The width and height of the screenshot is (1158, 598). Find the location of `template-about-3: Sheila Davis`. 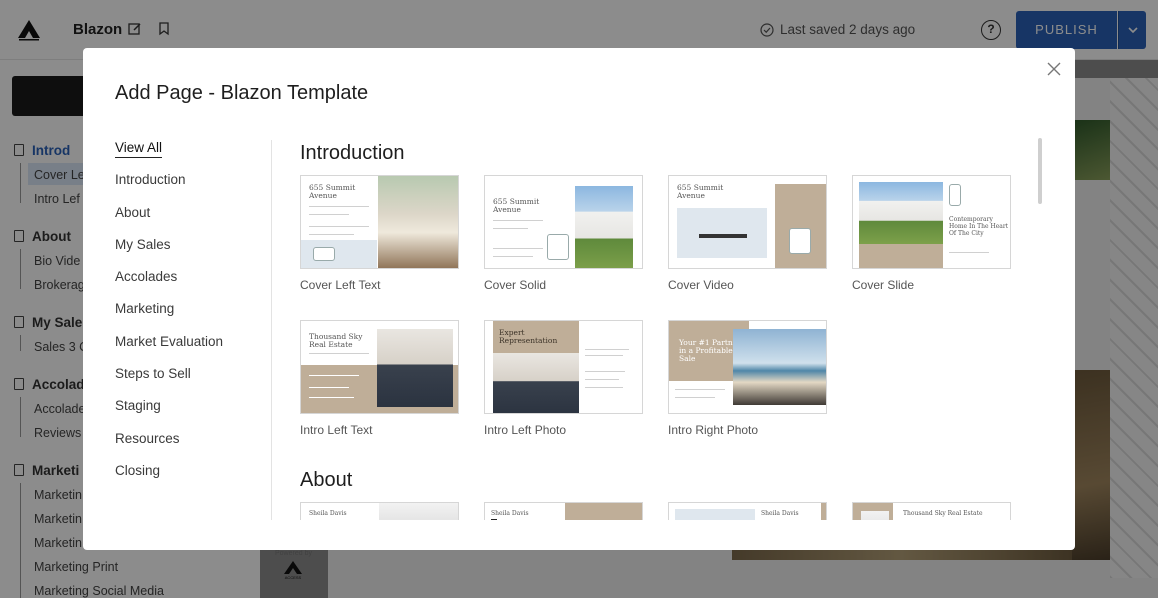

template-about-3: Sheila Davis is located at coordinates (747, 511).